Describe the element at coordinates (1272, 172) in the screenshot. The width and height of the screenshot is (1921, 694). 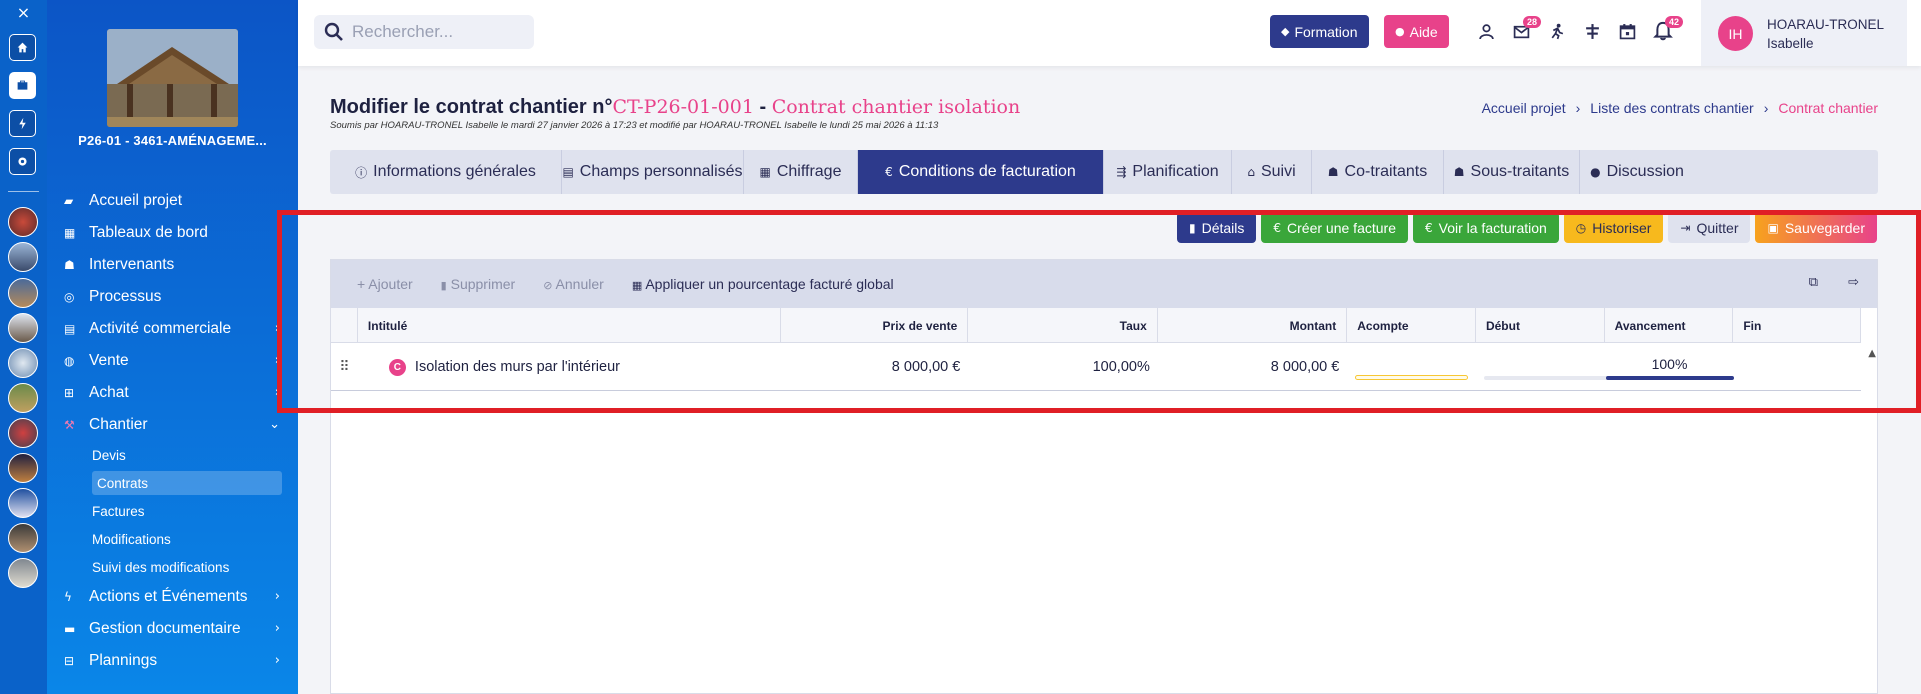
I see `tab-suivi: ⌂ Suivi` at that location.